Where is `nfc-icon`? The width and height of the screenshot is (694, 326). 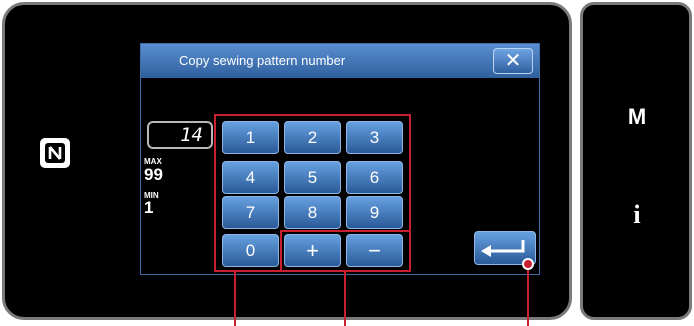 nfc-icon is located at coordinates (55, 153).